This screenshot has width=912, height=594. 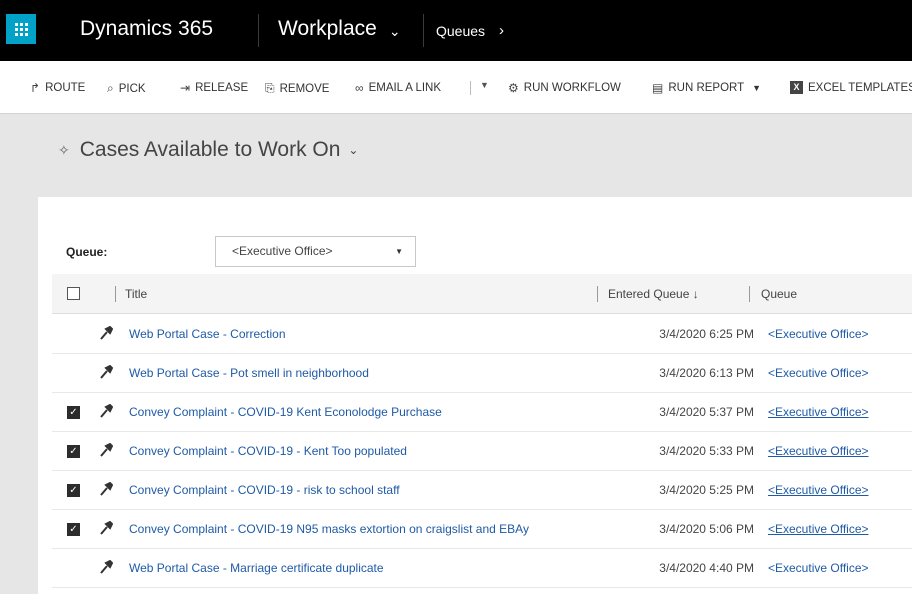 What do you see at coordinates (706, 490) in the screenshot?
I see `entered-queue-date: 3/4/2020 5:25 PM` at bounding box center [706, 490].